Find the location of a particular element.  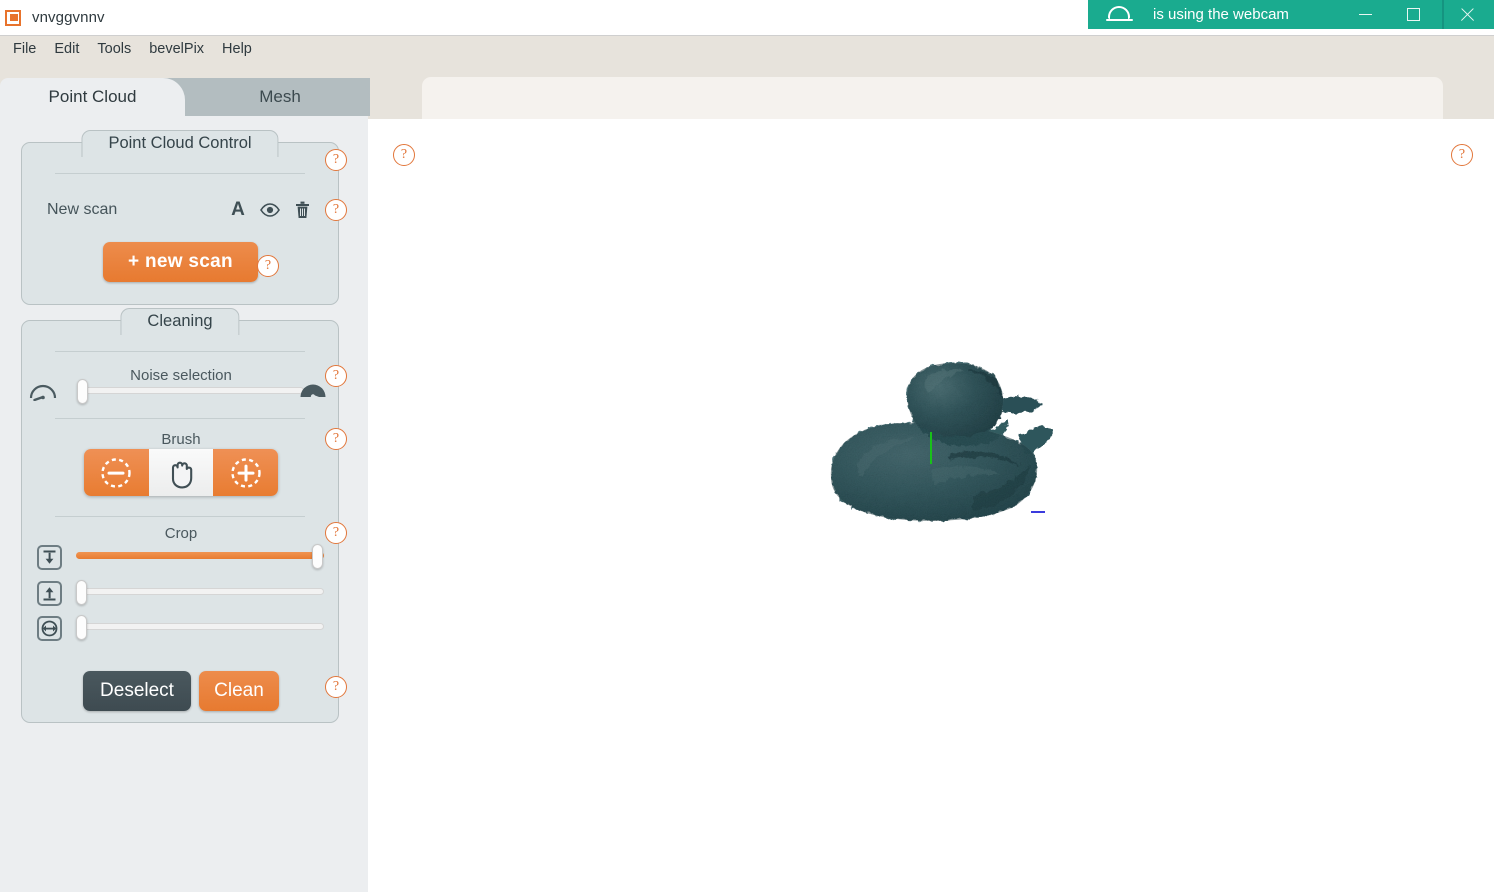

tab-point-cloud: Point Cloud is located at coordinates (92, 97).